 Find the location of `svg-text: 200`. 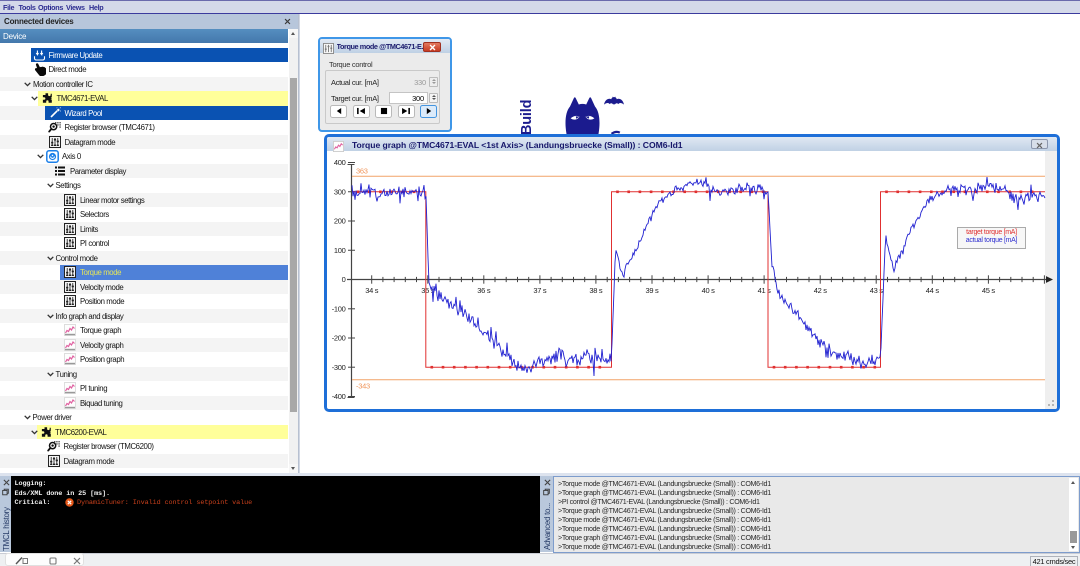

svg-text: 200 is located at coordinates (340, 221).